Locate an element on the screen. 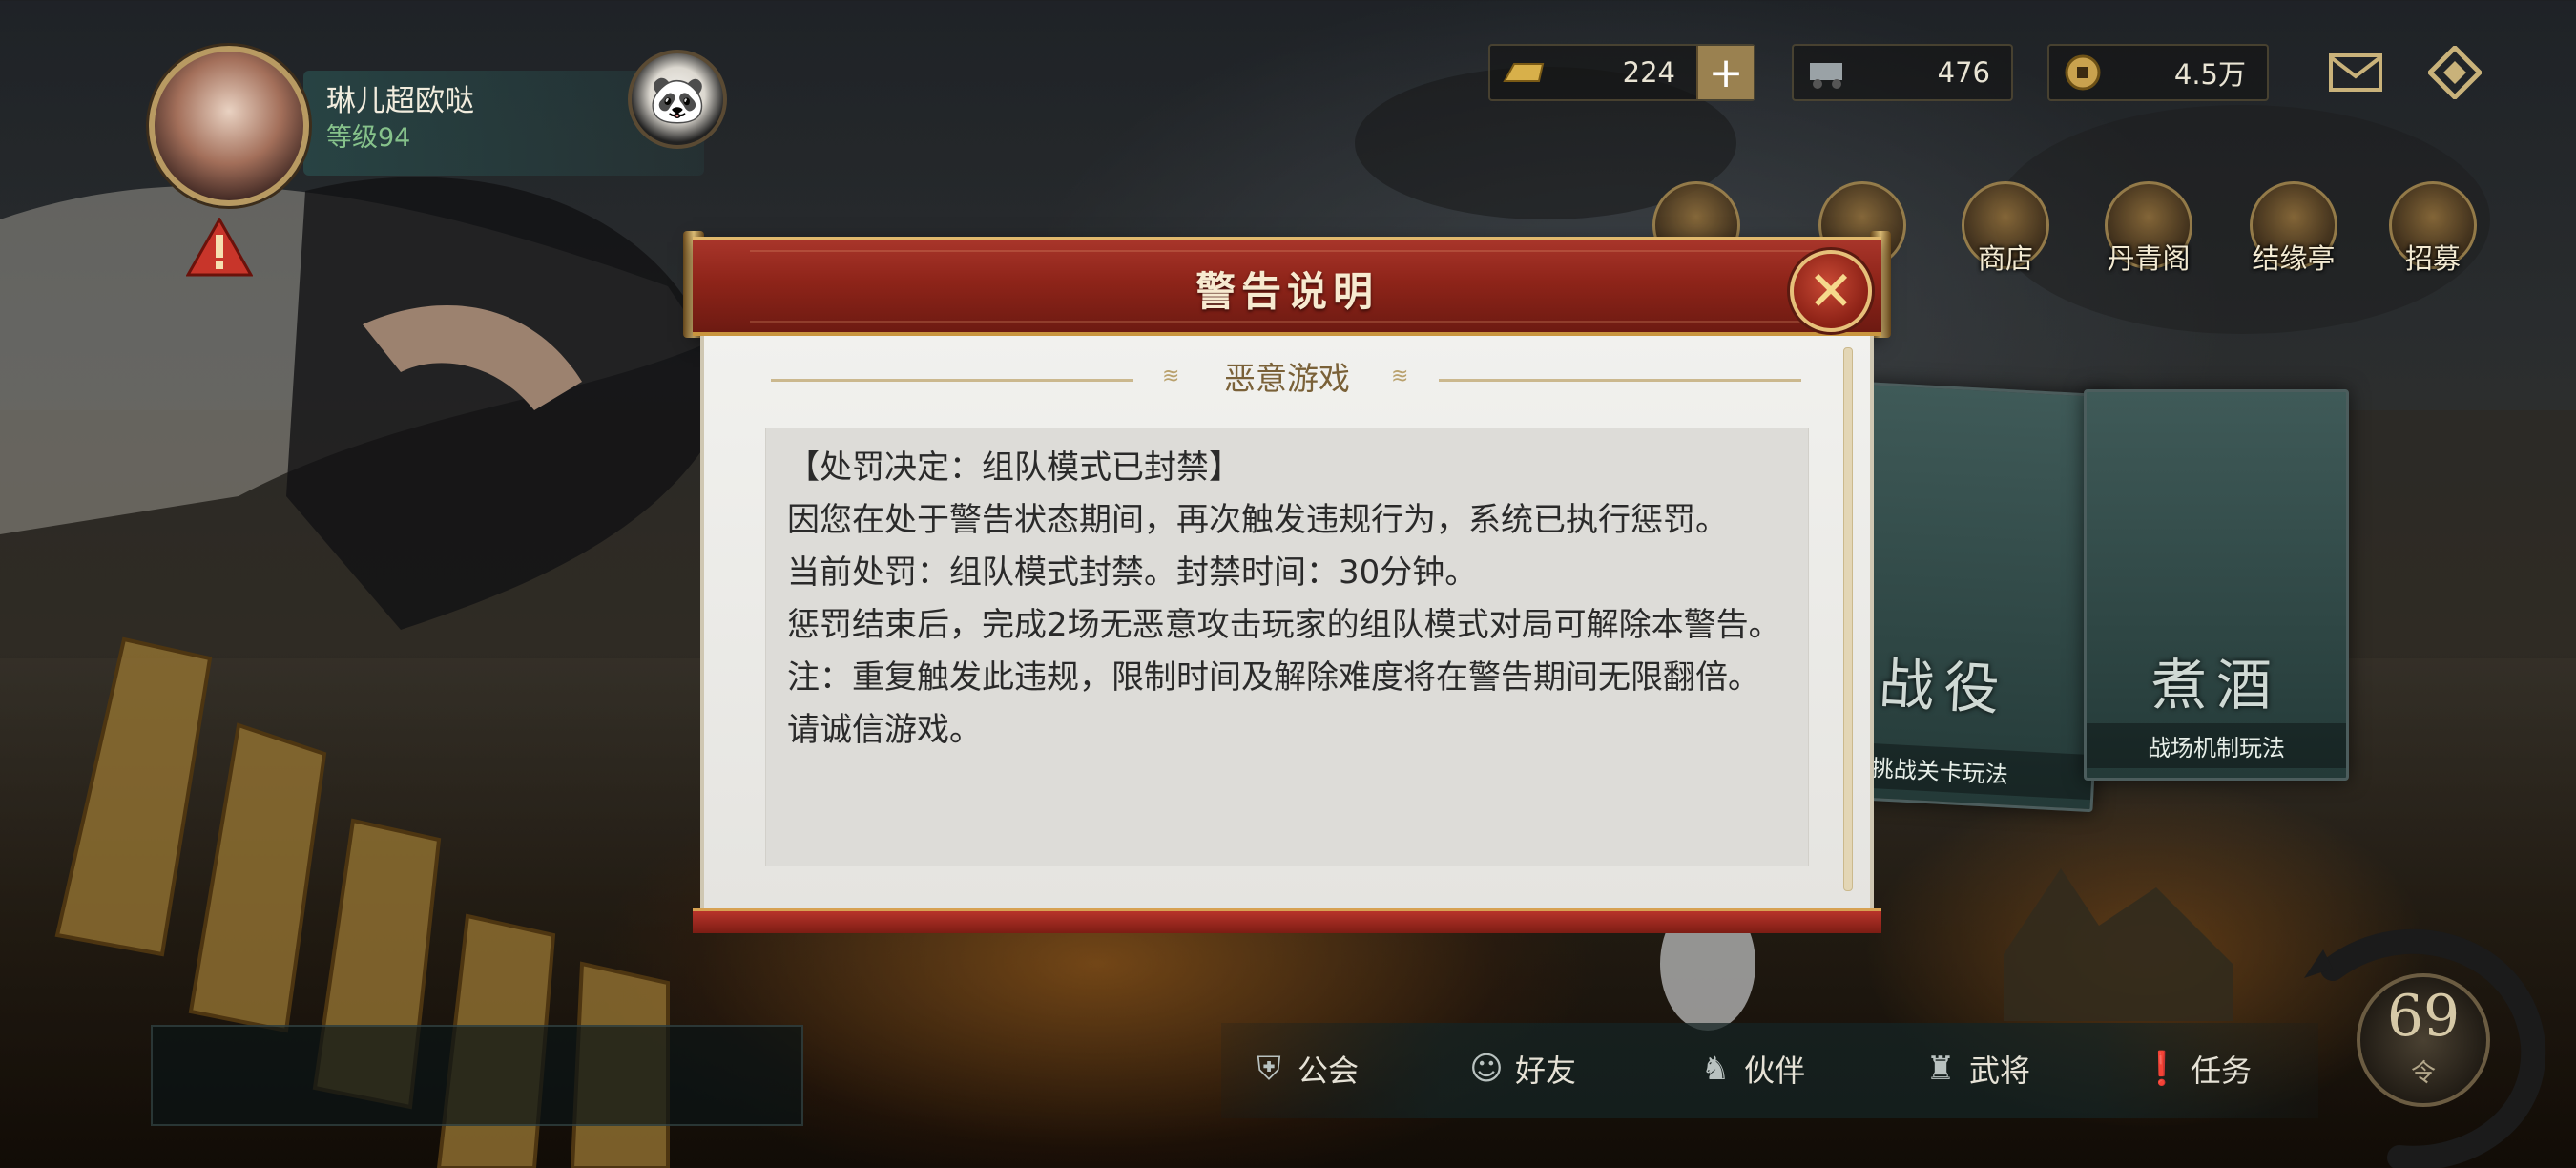 This screenshot has height=1168, width=2576. mail-icon is located at coordinates (2355, 72).